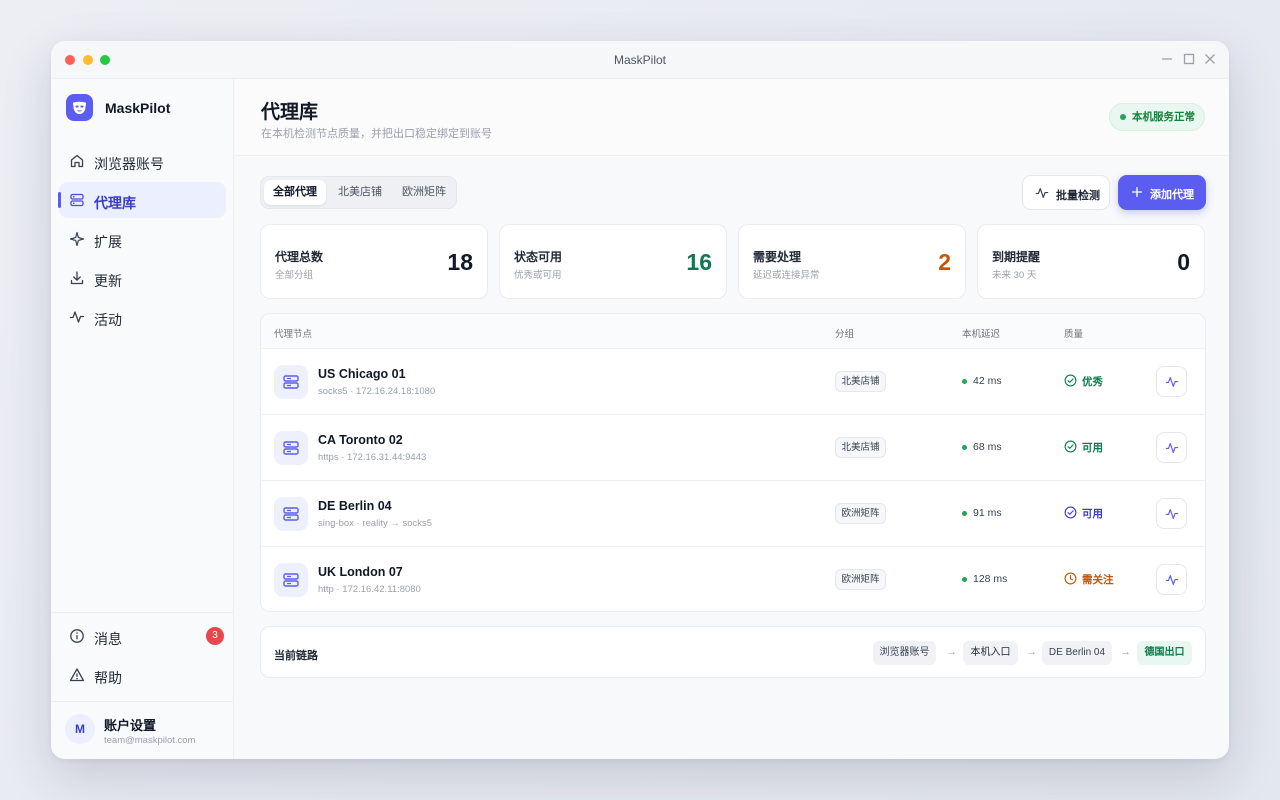 This screenshot has width=1280, height=800. I want to click on info-icon, so click(77, 636).